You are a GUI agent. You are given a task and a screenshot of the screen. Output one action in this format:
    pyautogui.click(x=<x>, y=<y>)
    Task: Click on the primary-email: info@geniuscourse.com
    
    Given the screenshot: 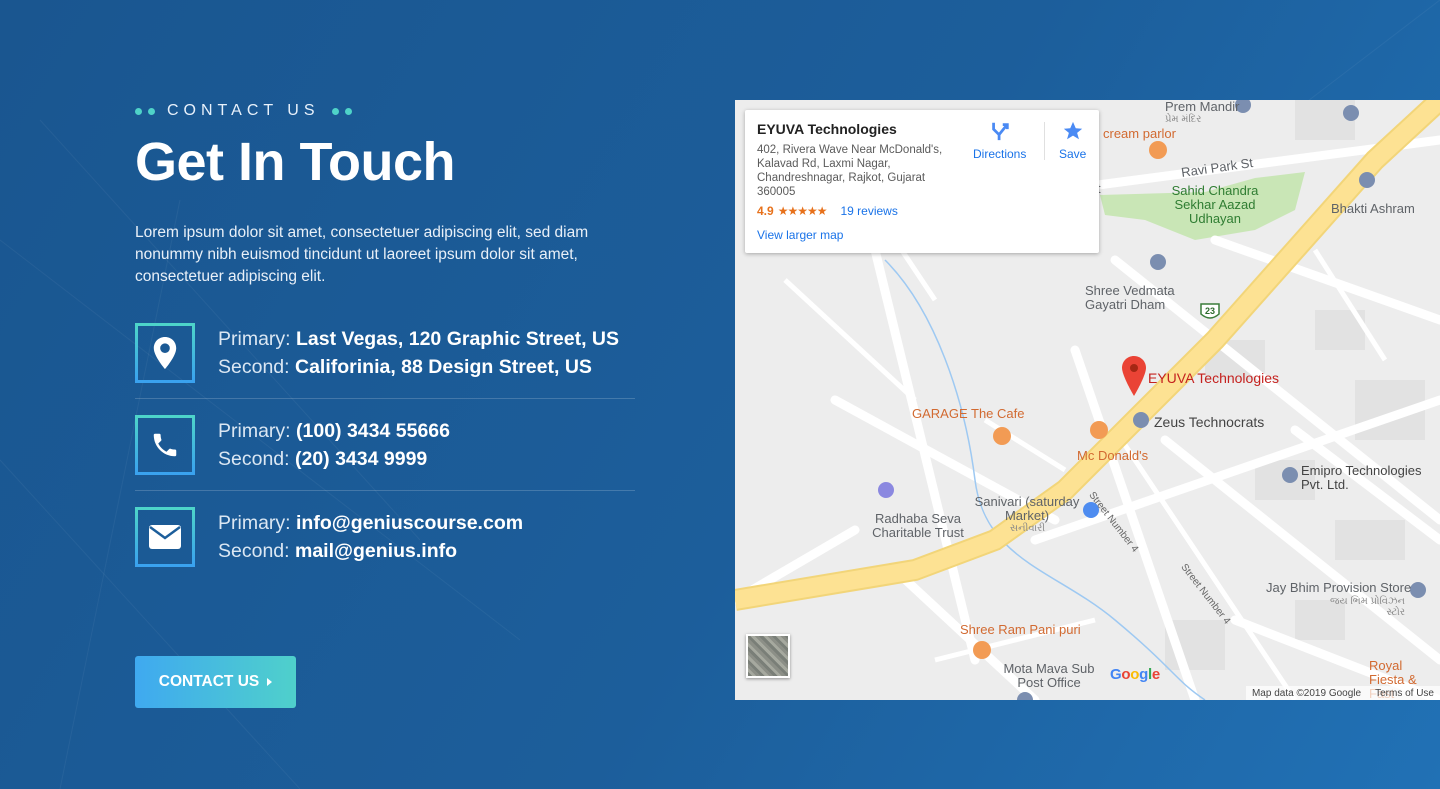 What is the action you would take?
    pyautogui.click(x=409, y=523)
    